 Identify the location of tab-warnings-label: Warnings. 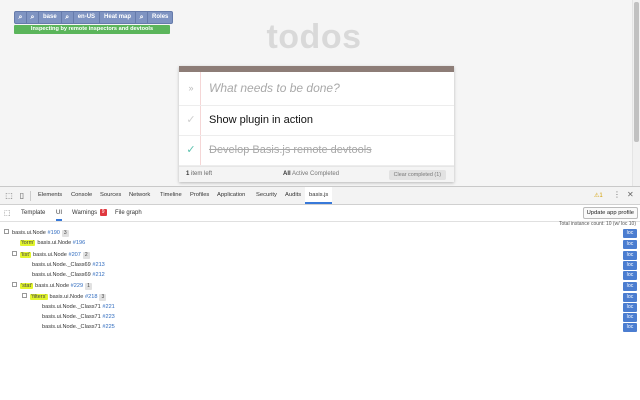
(85, 213).